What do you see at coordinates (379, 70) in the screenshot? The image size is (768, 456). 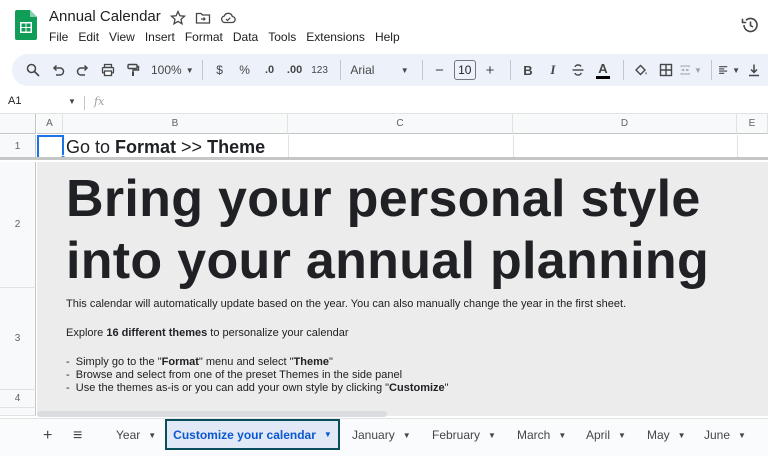 I see `font-family-select: Arial ▼` at bounding box center [379, 70].